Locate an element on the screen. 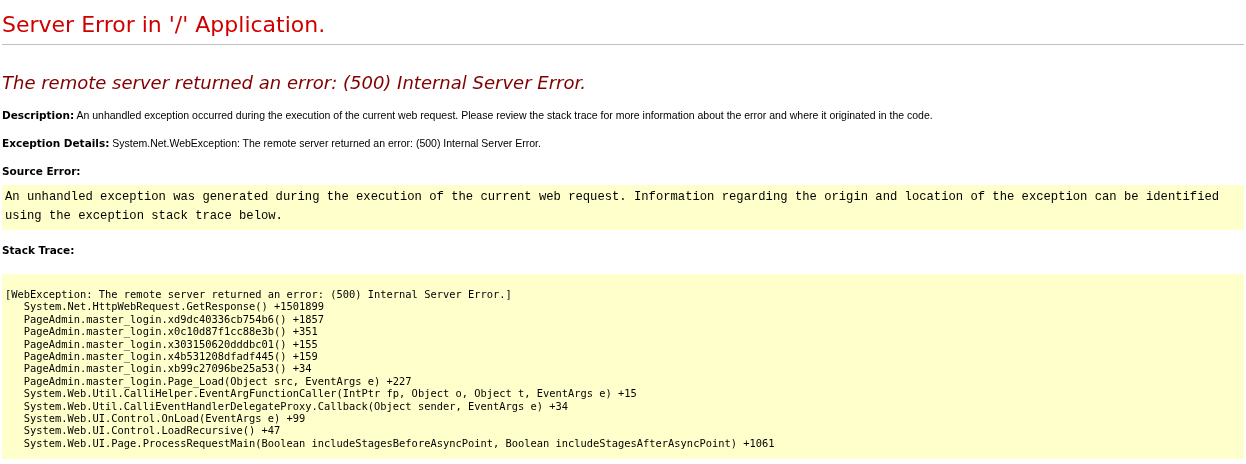 This screenshot has width=1246, height=464. stack-trace-line: PageAdmin.master_login.x0c10d87f1cc88e3b() +351 is located at coordinates (170, 331).